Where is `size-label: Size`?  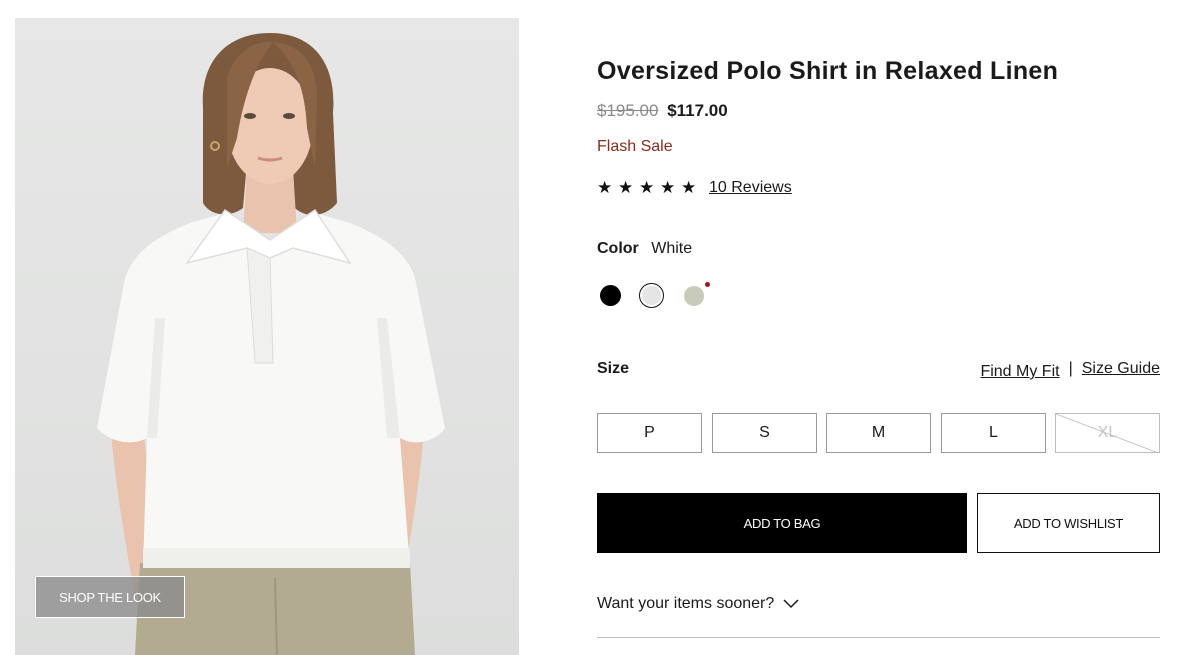
size-label: Size is located at coordinates (613, 368).